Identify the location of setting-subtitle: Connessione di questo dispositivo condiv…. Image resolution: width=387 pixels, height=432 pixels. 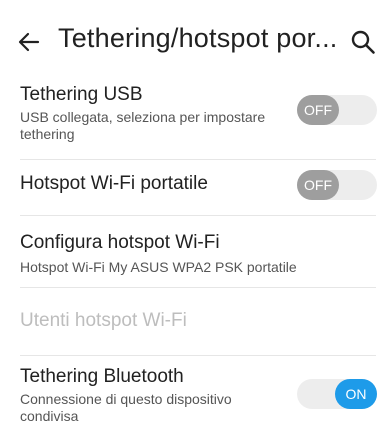
(126, 407).